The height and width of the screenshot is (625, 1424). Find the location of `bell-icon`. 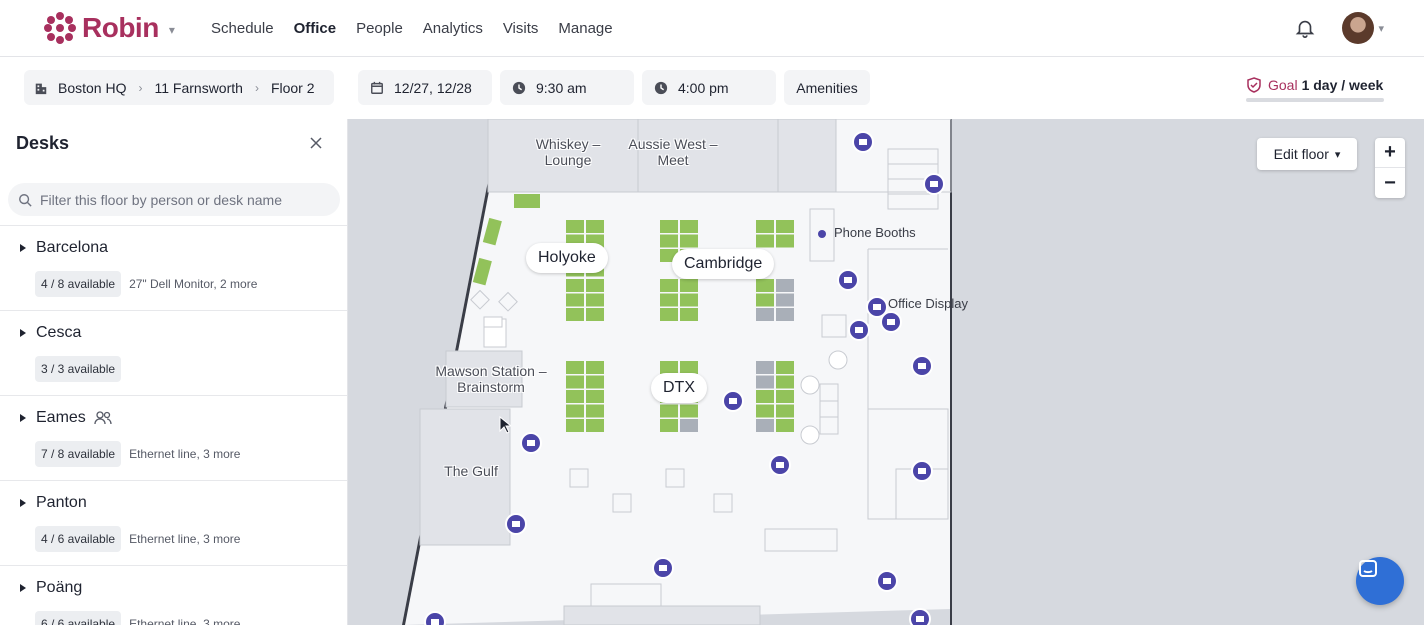

bell-icon is located at coordinates (1305, 28).